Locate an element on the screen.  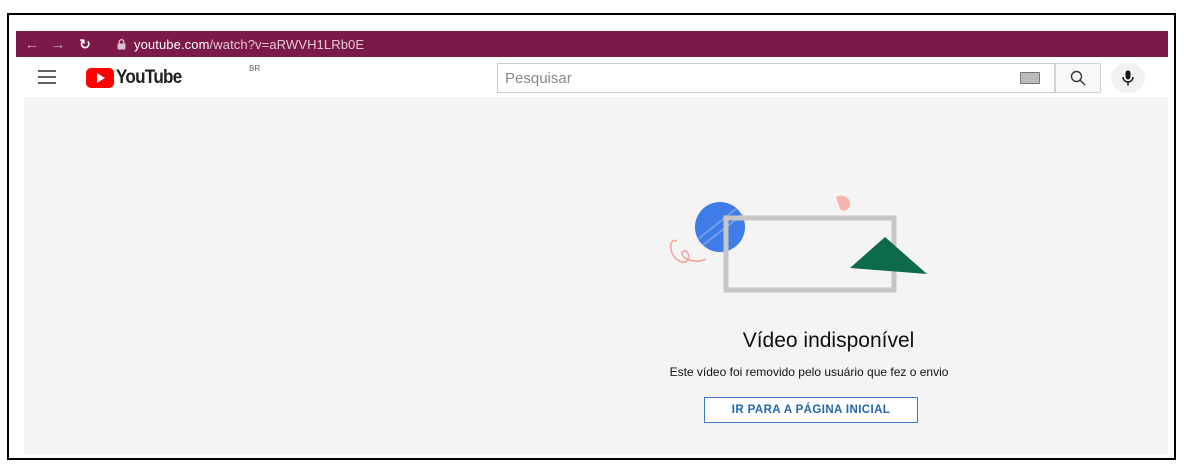
microphone-icon is located at coordinates (1128, 78).